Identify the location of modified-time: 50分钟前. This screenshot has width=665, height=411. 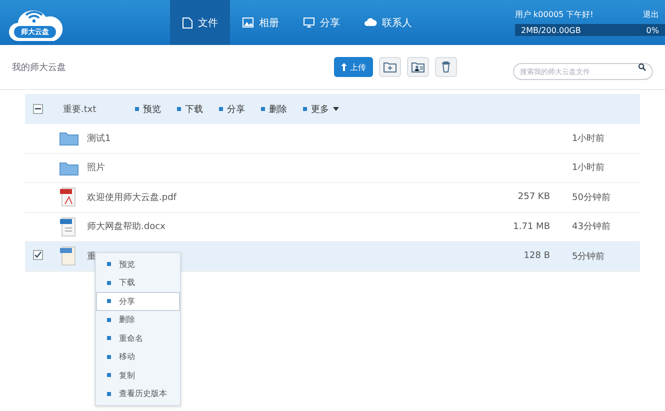
(591, 197).